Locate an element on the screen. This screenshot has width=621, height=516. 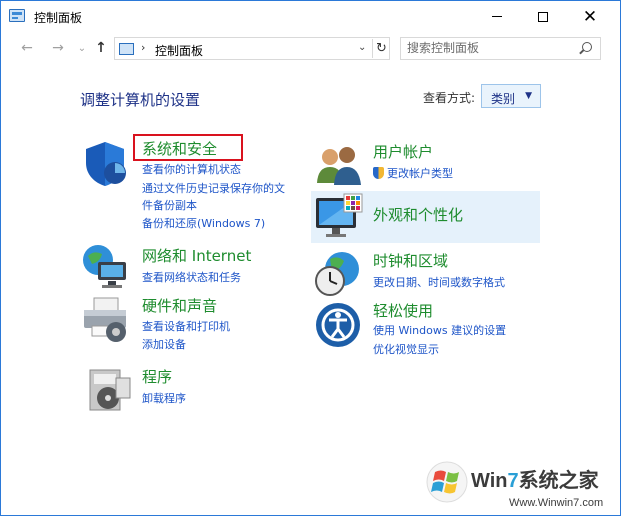
watermark-brand: Win7系统之家 is located at coordinates (535, 478).